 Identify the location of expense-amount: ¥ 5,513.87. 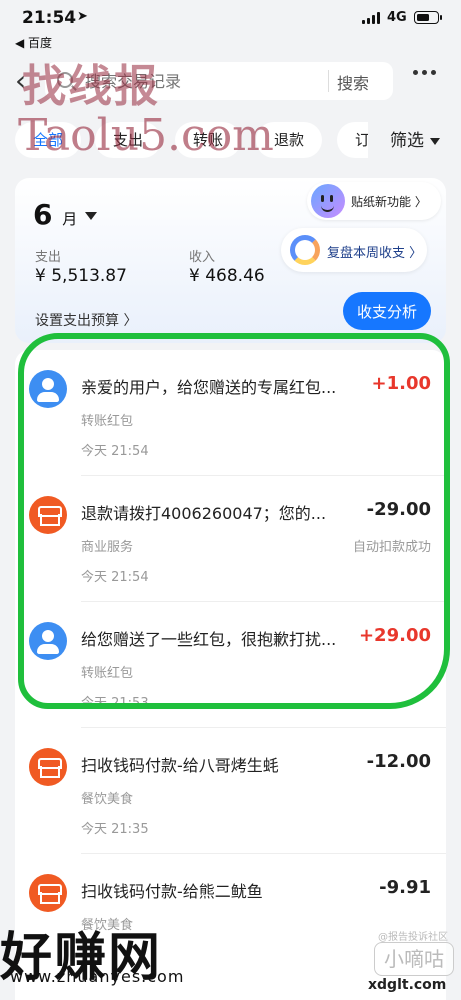
(81, 276).